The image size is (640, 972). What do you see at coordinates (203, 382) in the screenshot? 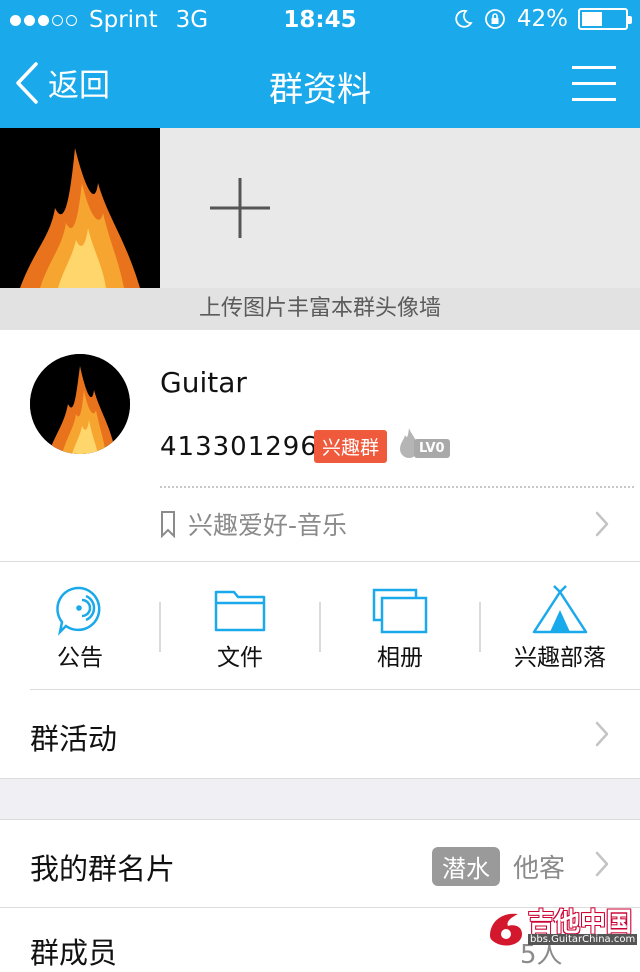
I see `group-name: Guitar` at bounding box center [203, 382].